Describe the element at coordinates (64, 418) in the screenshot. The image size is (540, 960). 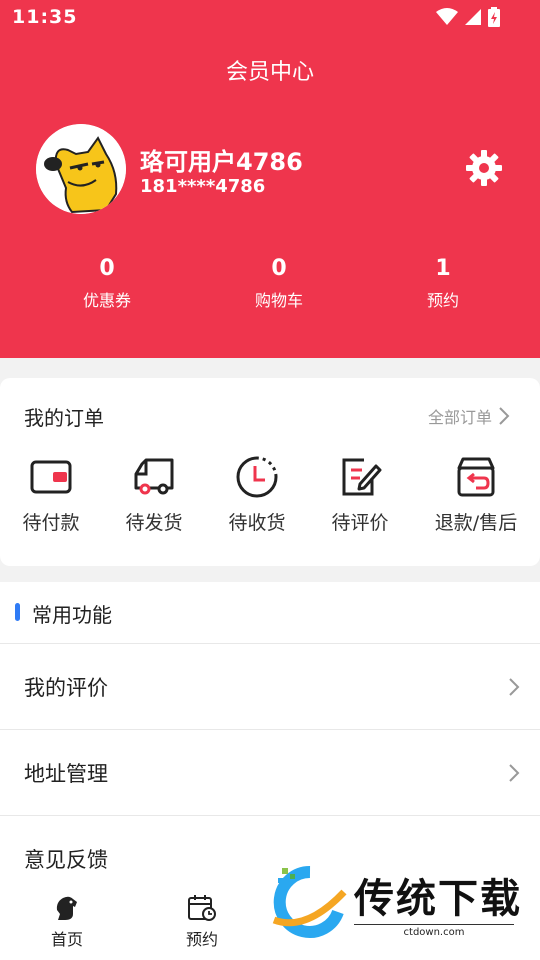
I see `orders-title: 我的订单` at that location.